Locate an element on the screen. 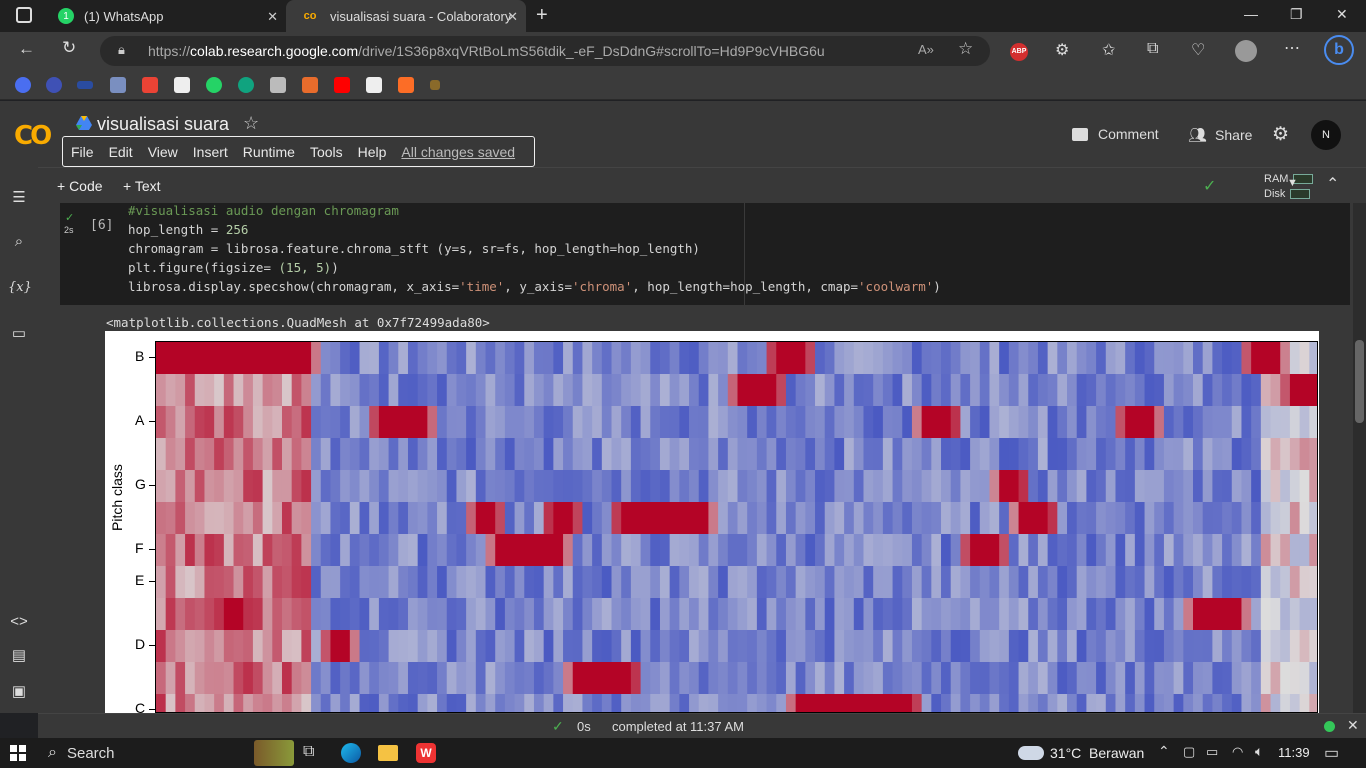 The height and width of the screenshot is (768, 1366). menu-tools: Tools is located at coordinates (326, 152).